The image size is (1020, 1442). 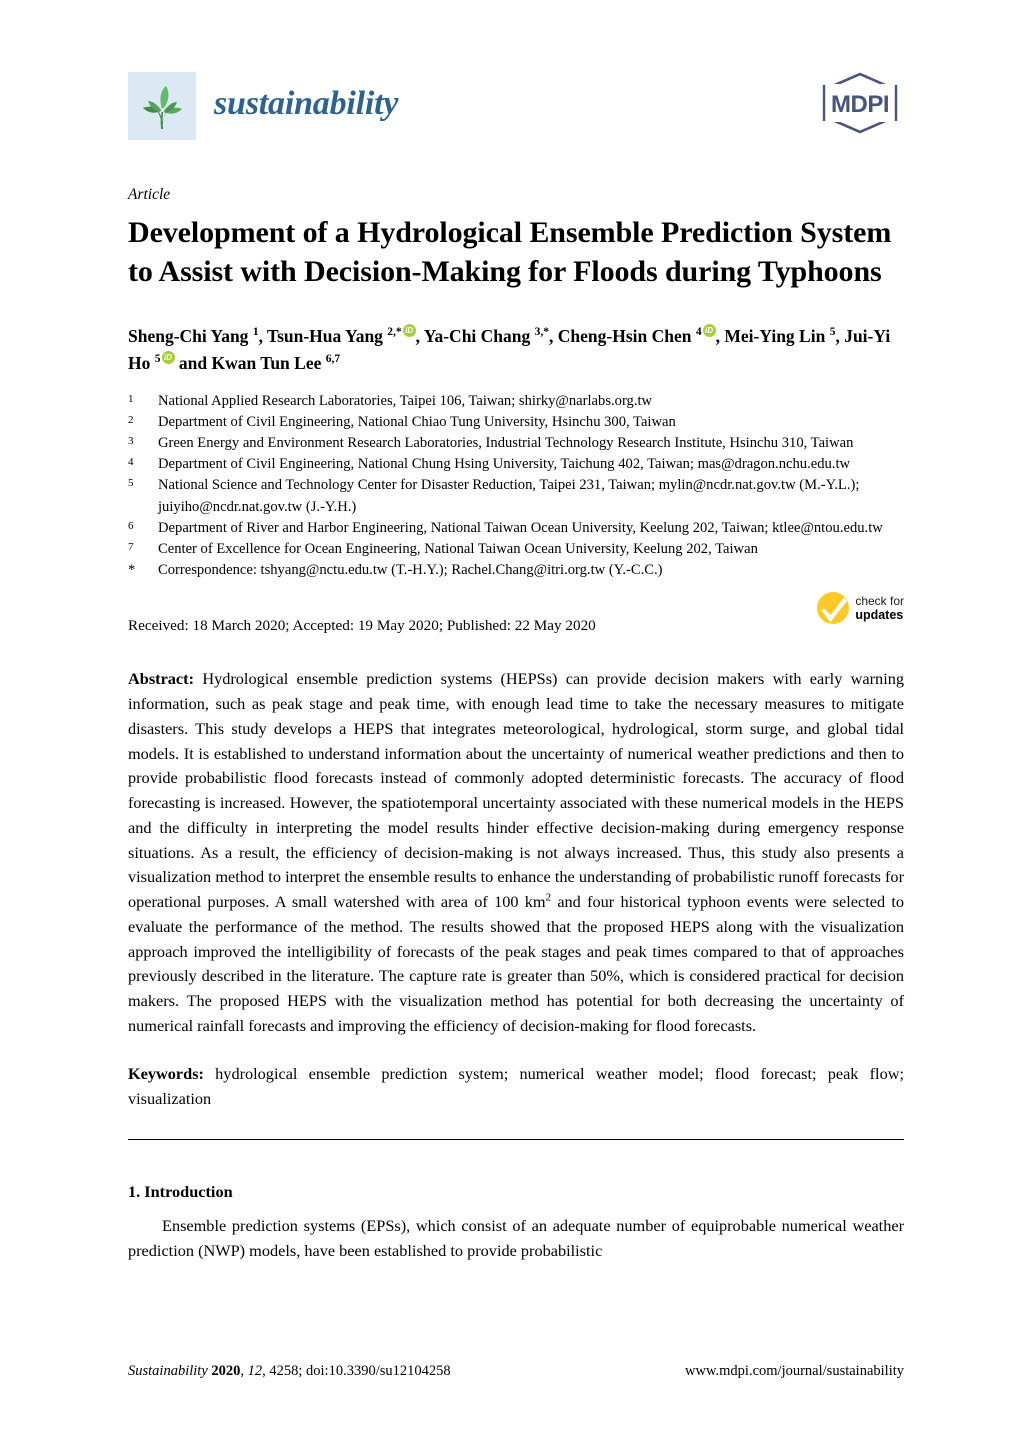 What do you see at coordinates (276, 362) in the screenshot?
I see `author-entry: Kwan Tun Lee 6,7` at bounding box center [276, 362].